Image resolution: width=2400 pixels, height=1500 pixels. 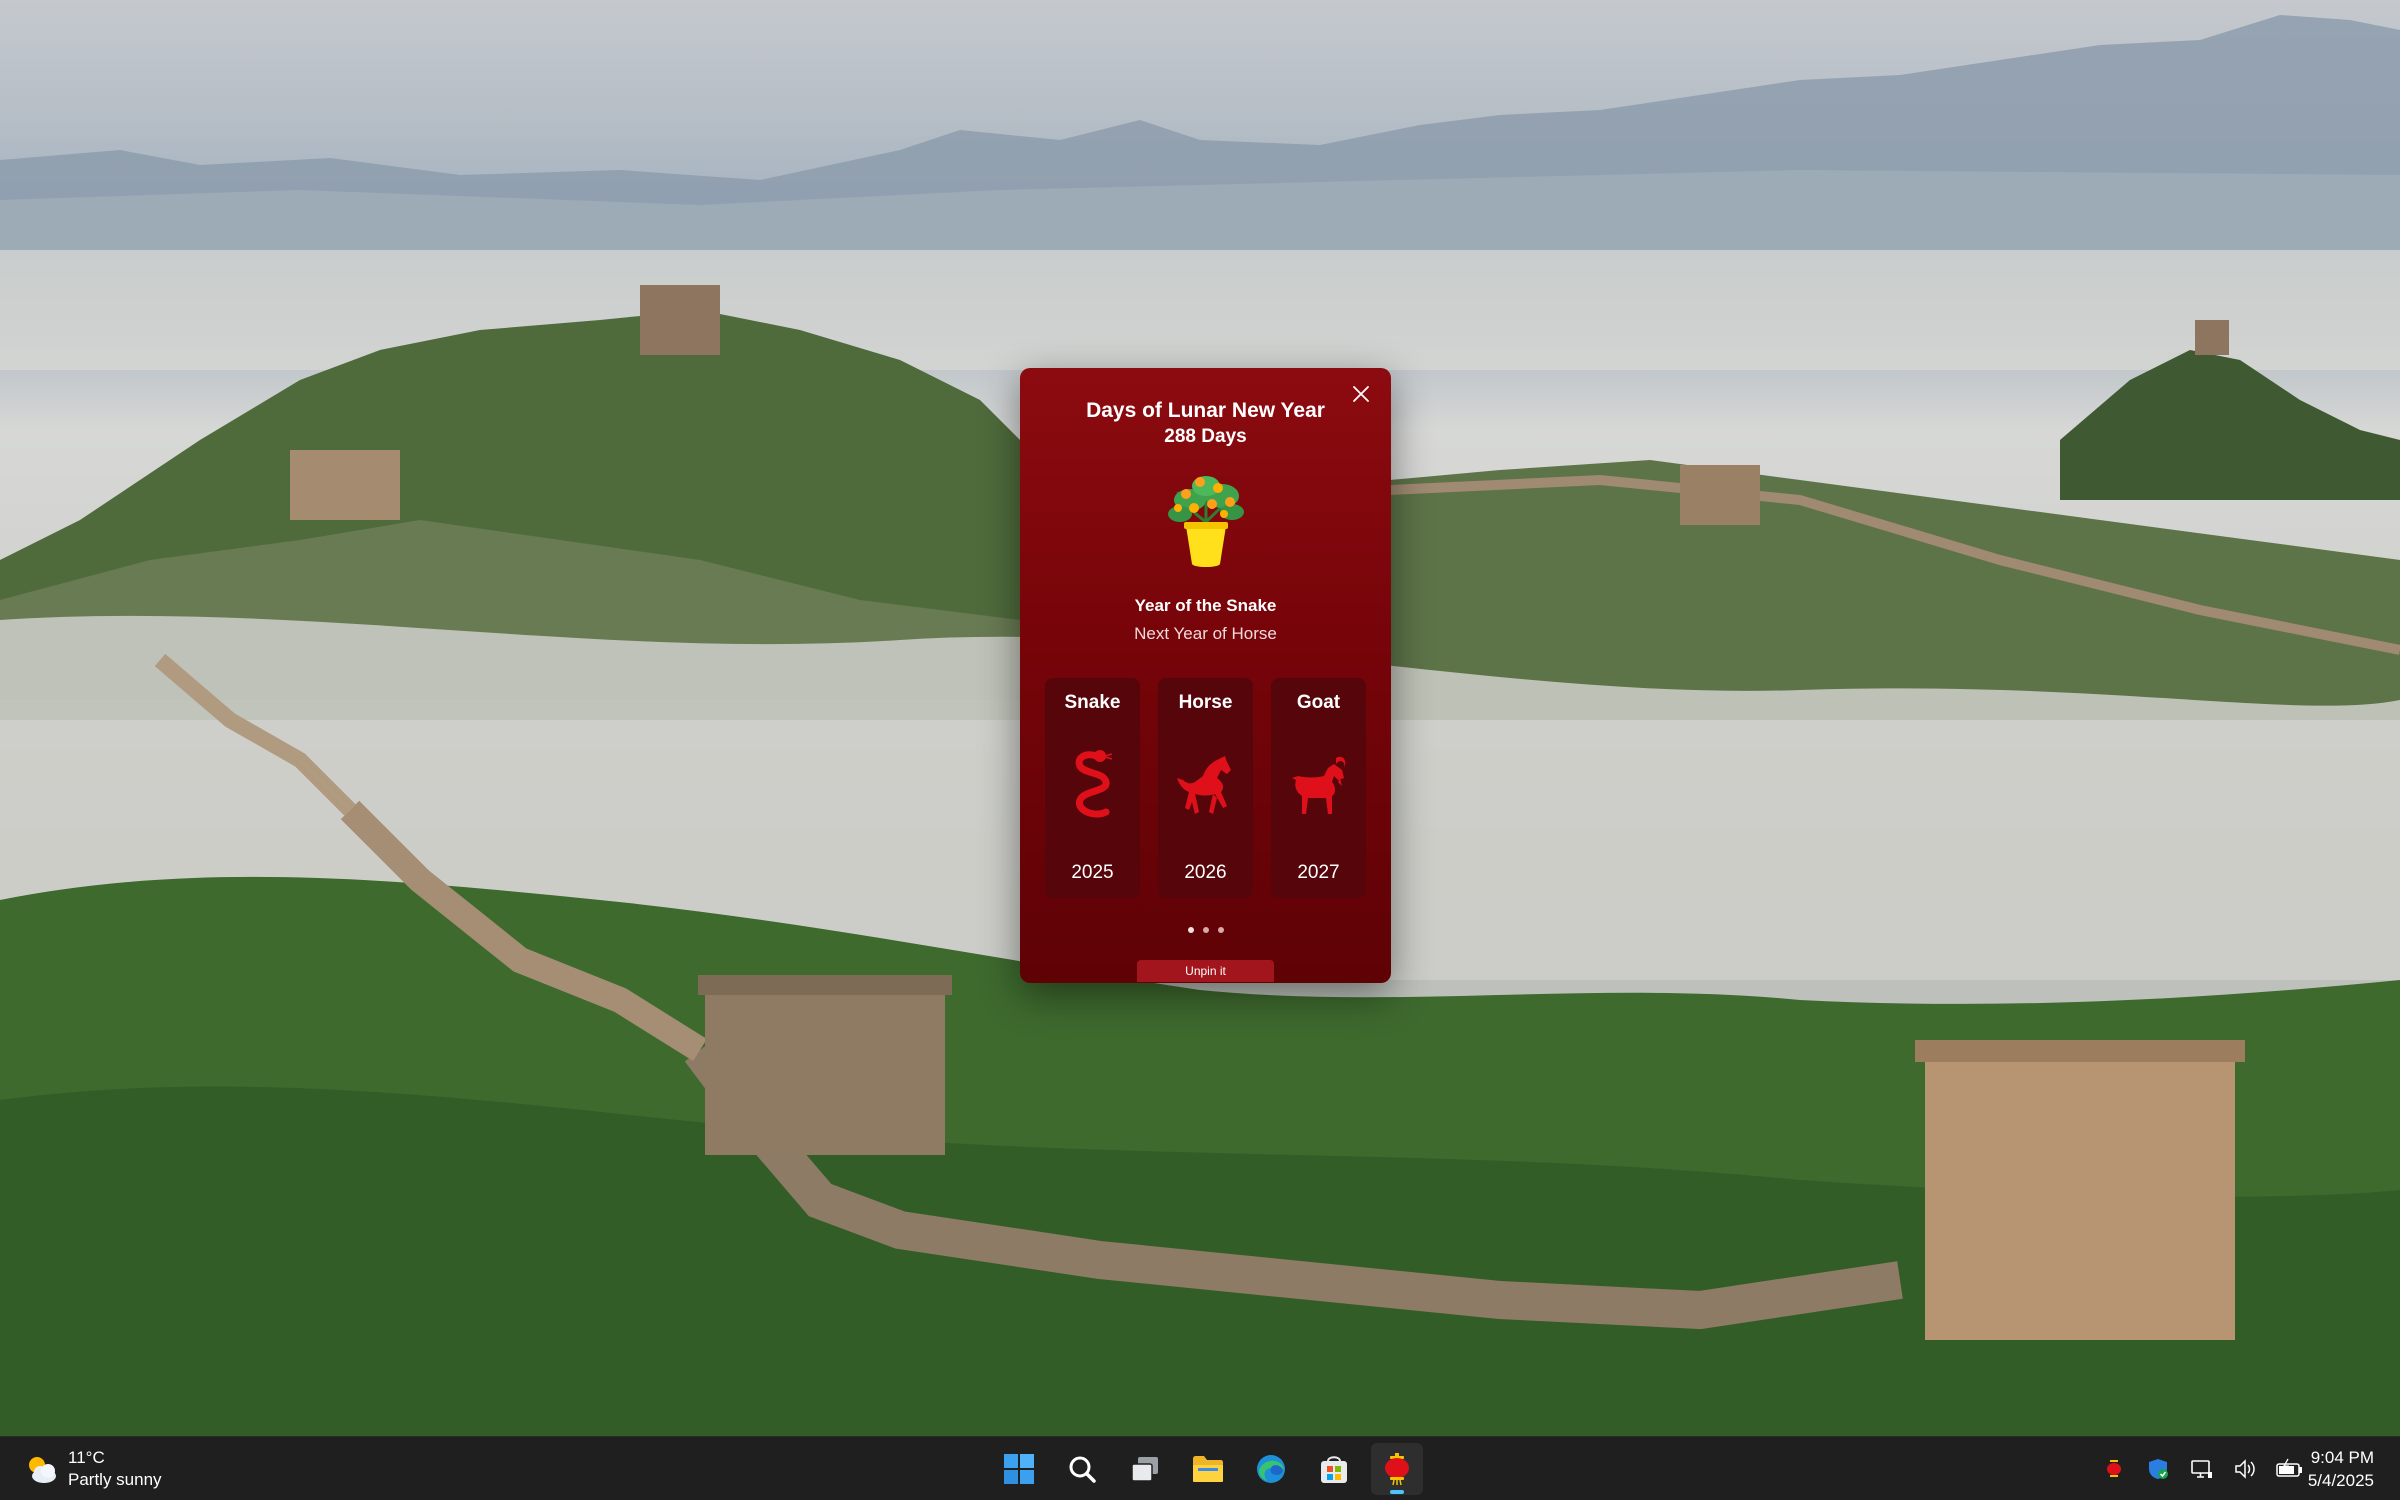 I want to click on snake-icon, so click(x=1094, y=784).